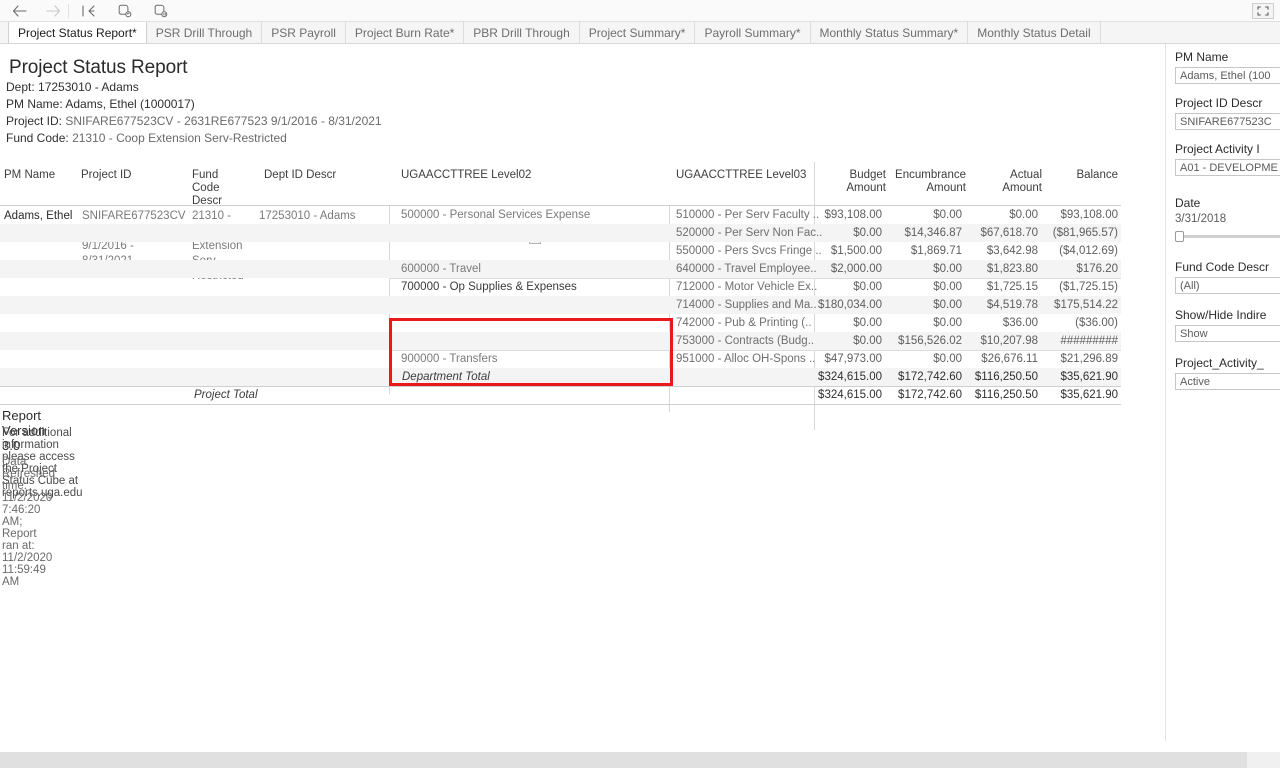  I want to click on meta-pm-name-value: Adams, Ethel (1000017), so click(130, 104).